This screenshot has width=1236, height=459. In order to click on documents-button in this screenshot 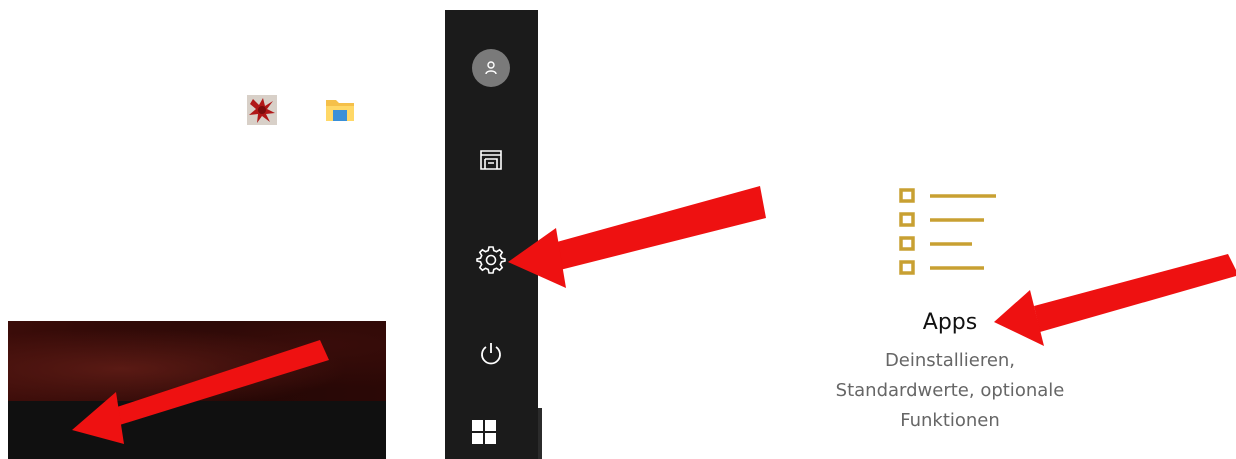, I will do `click(491, 160)`.